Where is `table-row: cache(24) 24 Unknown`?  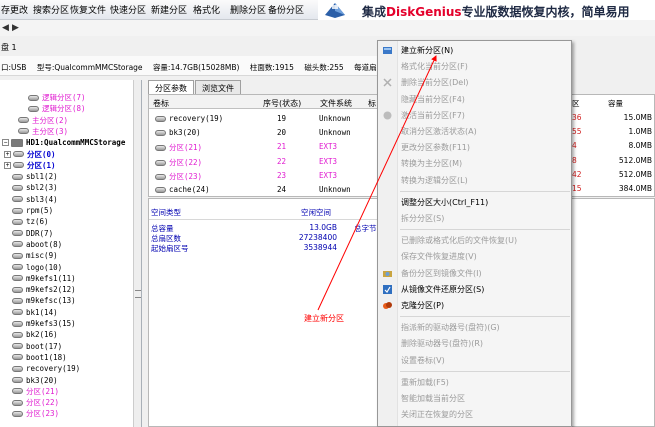
table-row: cache(24) 24 Unknown is located at coordinates (264, 189).